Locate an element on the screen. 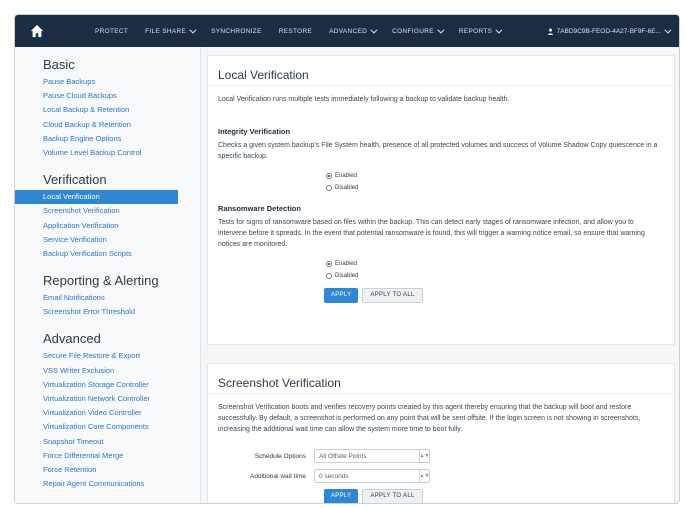 This screenshot has height=508, width=686. ransomware-radio-group: Enabled Disabled is located at coordinates (495, 270).